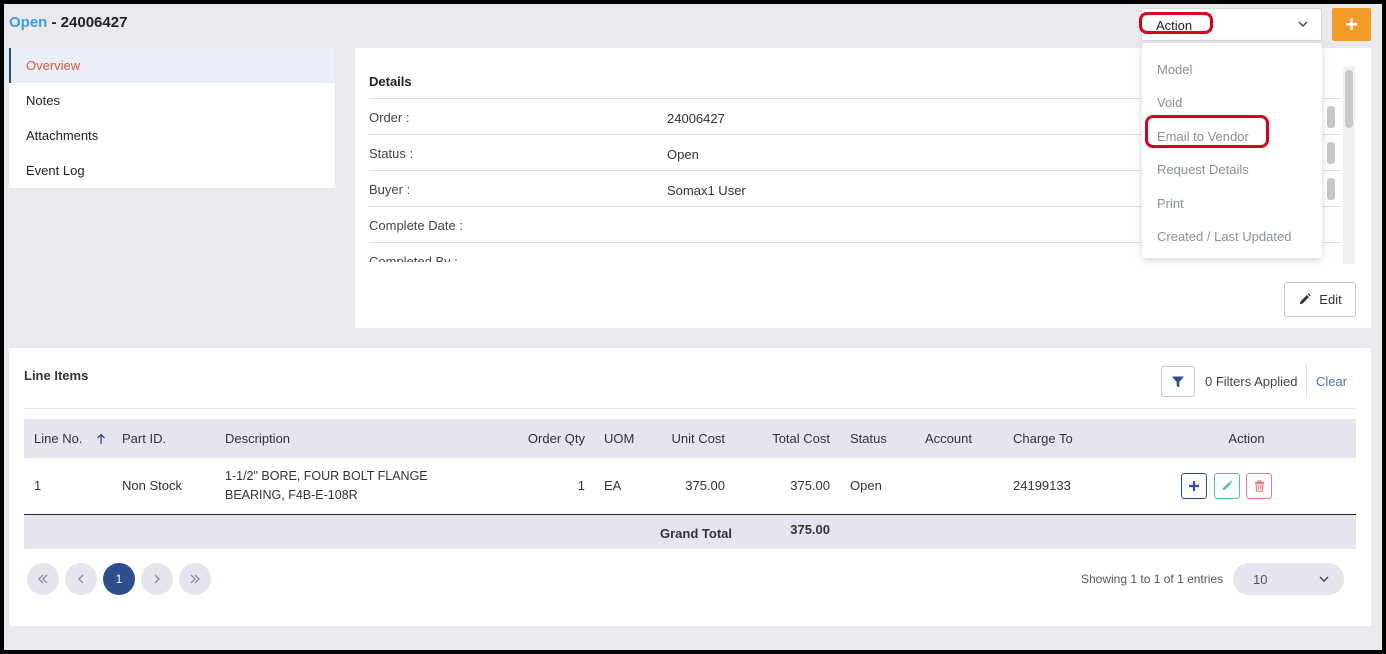 This screenshot has width=1386, height=654. I want to click on sort-ascending-icon, so click(101, 438).